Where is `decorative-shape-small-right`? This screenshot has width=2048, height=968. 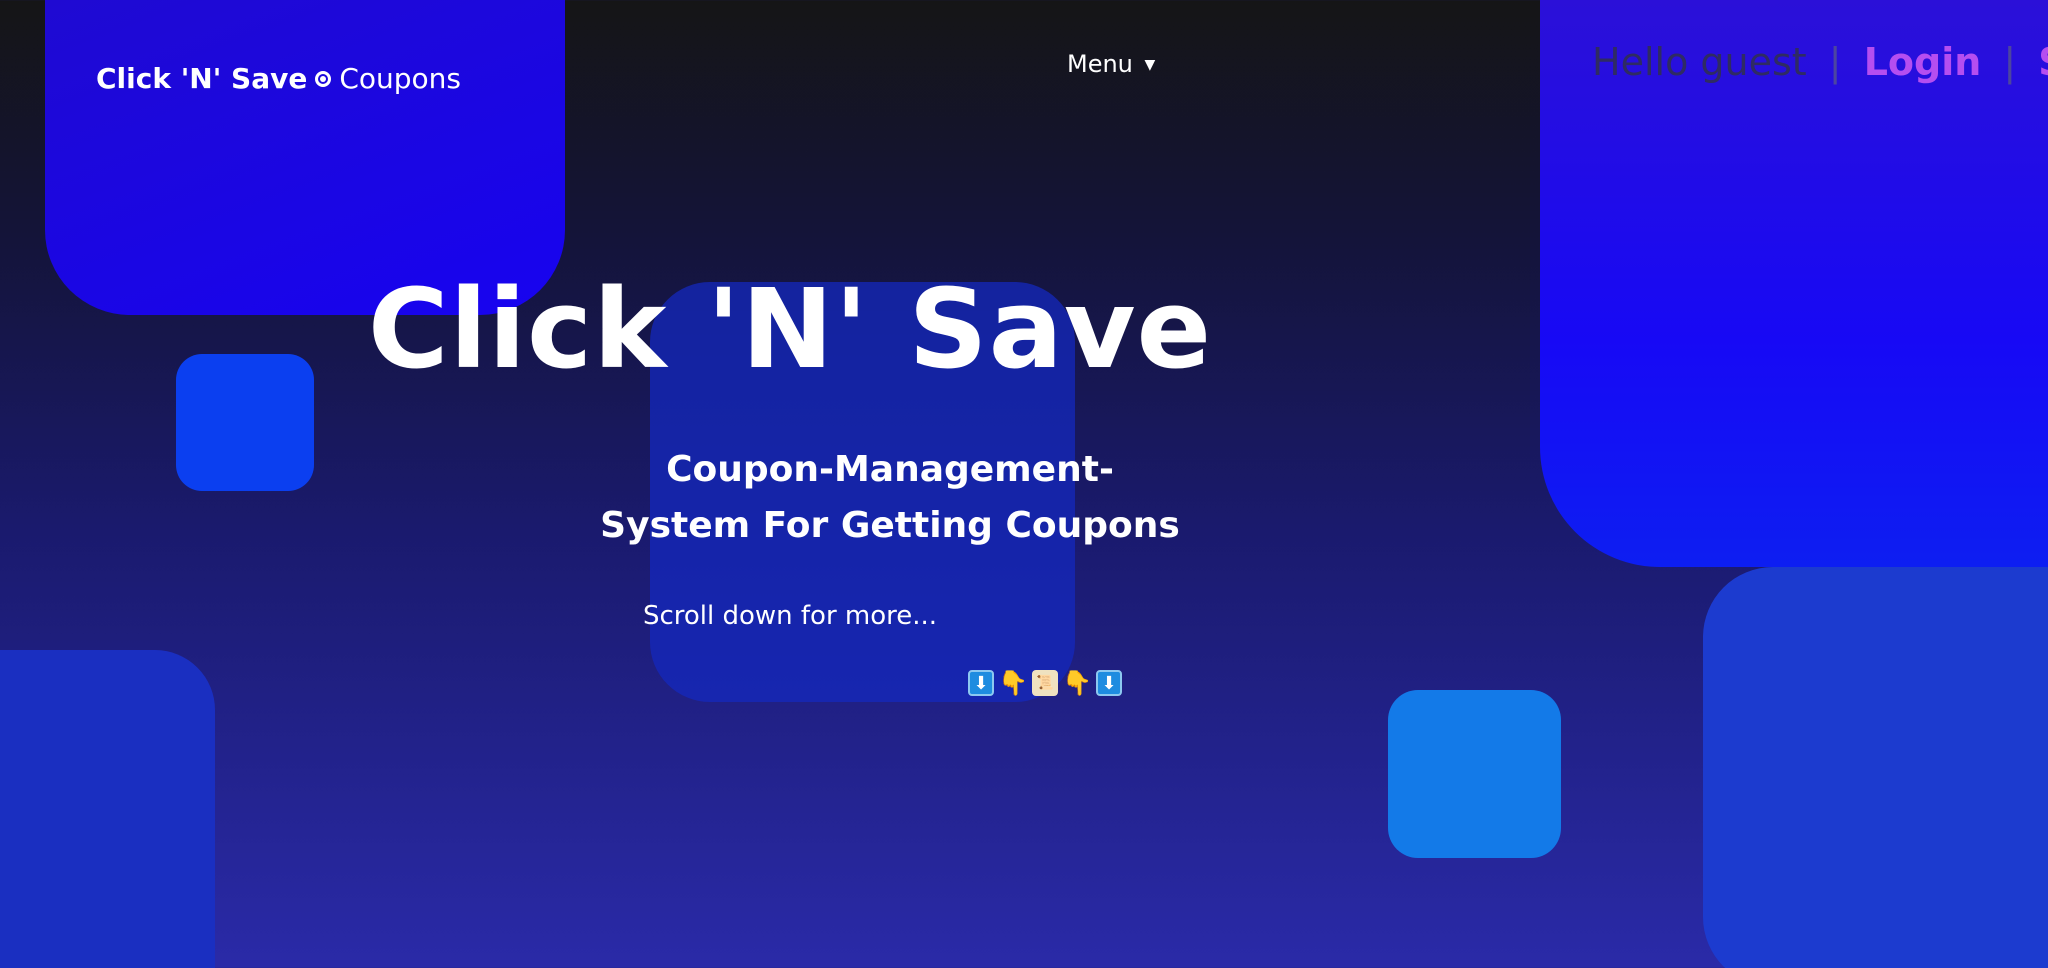 decorative-shape-small-right is located at coordinates (1474, 774).